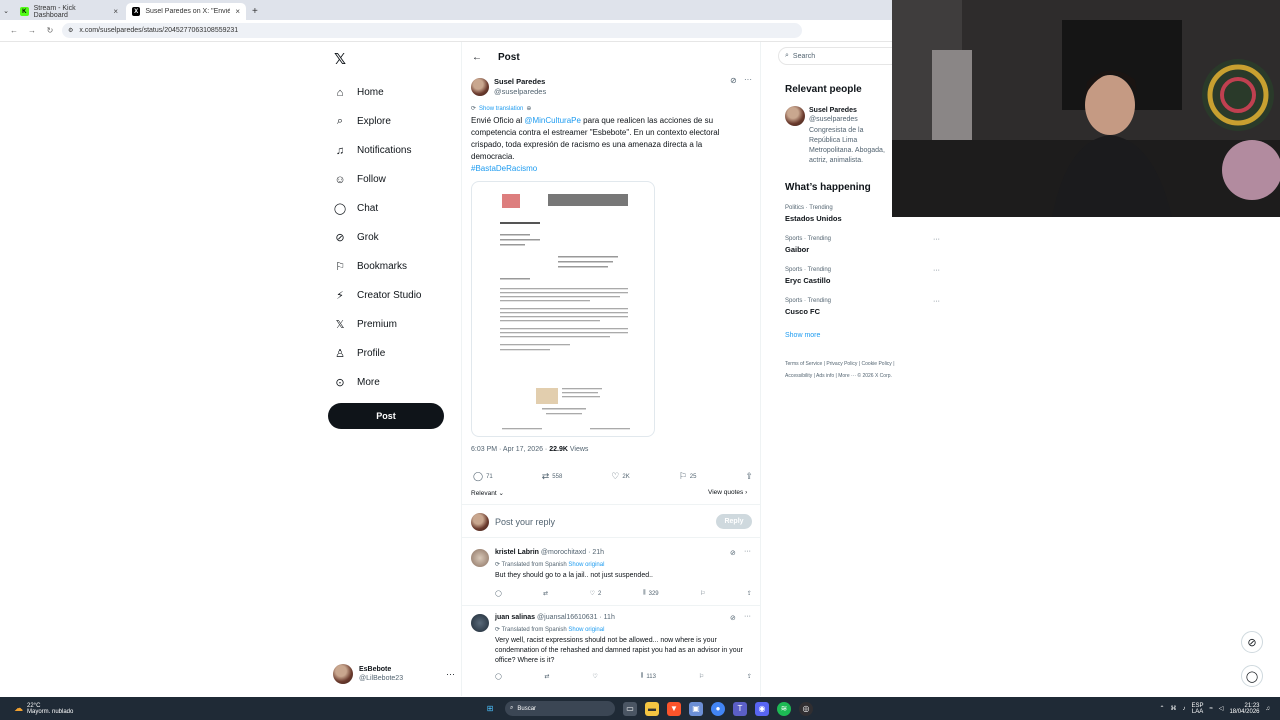 Image resolution: width=1280 pixels, height=720 pixels. What do you see at coordinates (32, 30) in the screenshot?
I see `forward-icon: →` at bounding box center [32, 30].